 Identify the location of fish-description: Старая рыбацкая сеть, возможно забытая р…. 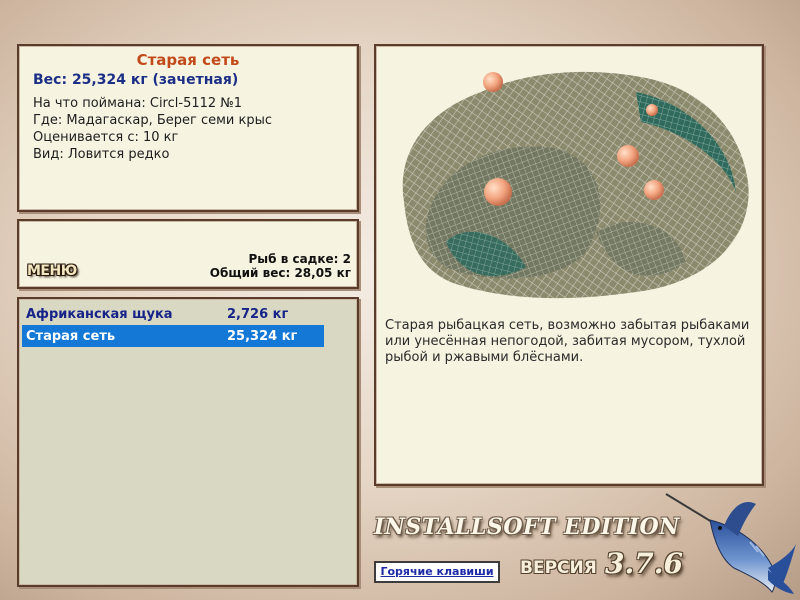
(567, 341).